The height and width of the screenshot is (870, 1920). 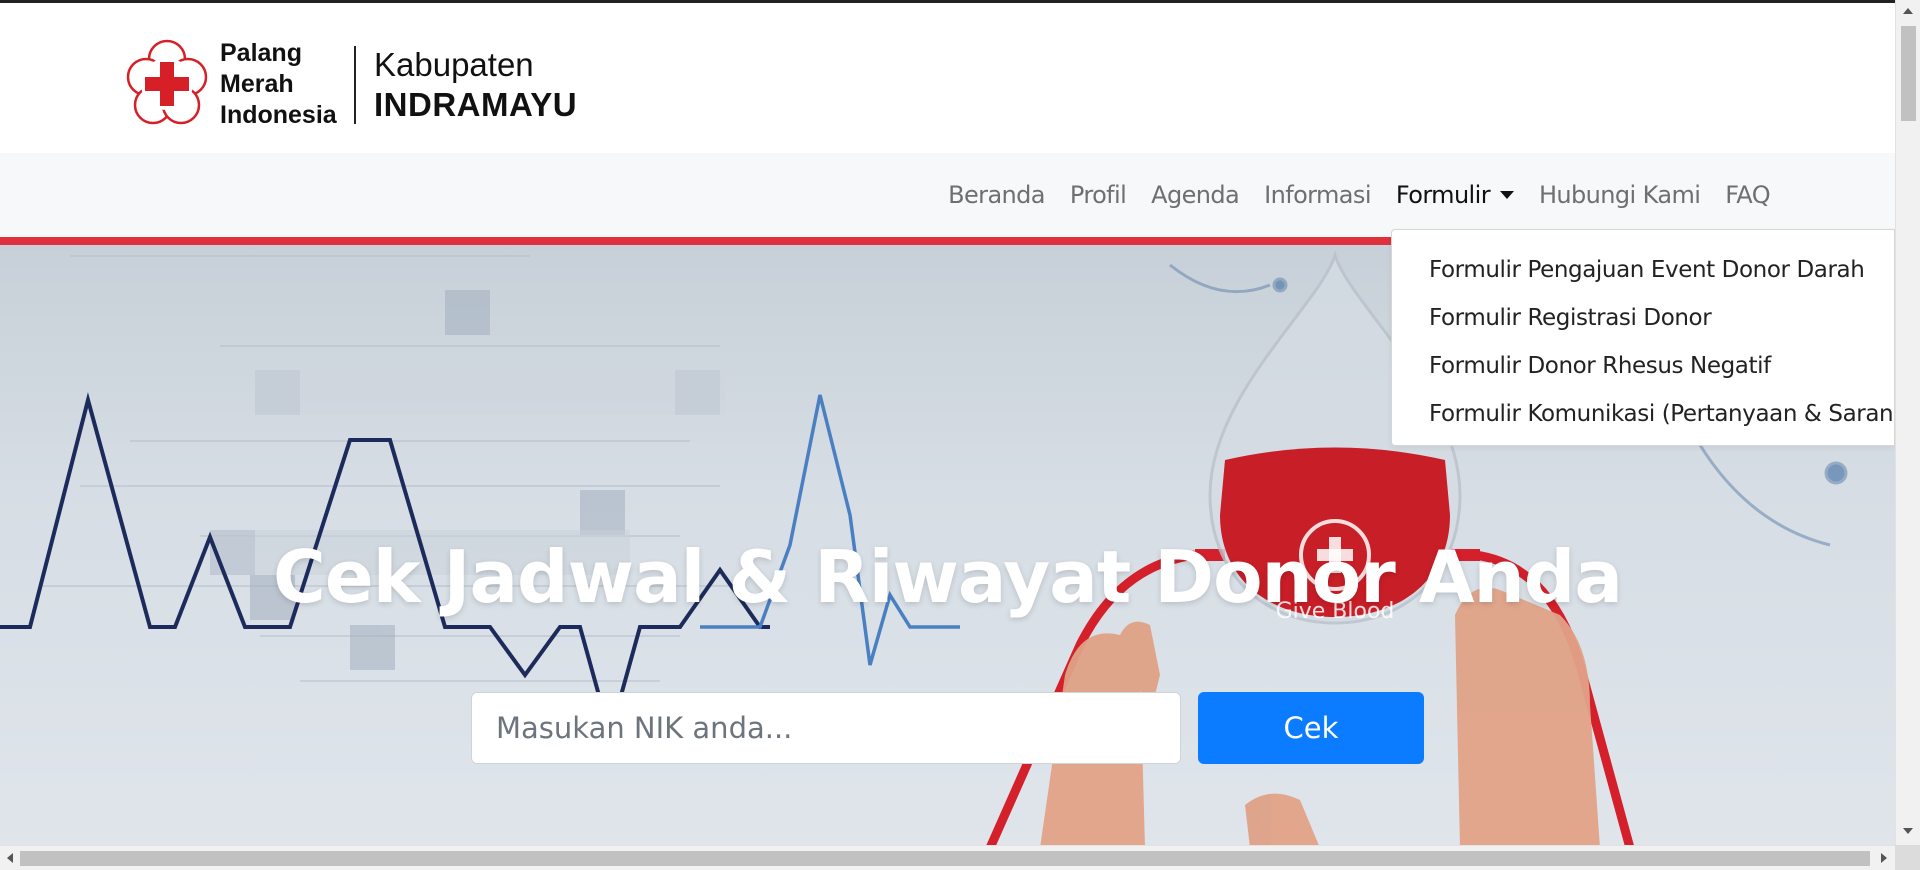 What do you see at coordinates (10, 858) in the screenshot?
I see `scroll-left-icon` at bounding box center [10, 858].